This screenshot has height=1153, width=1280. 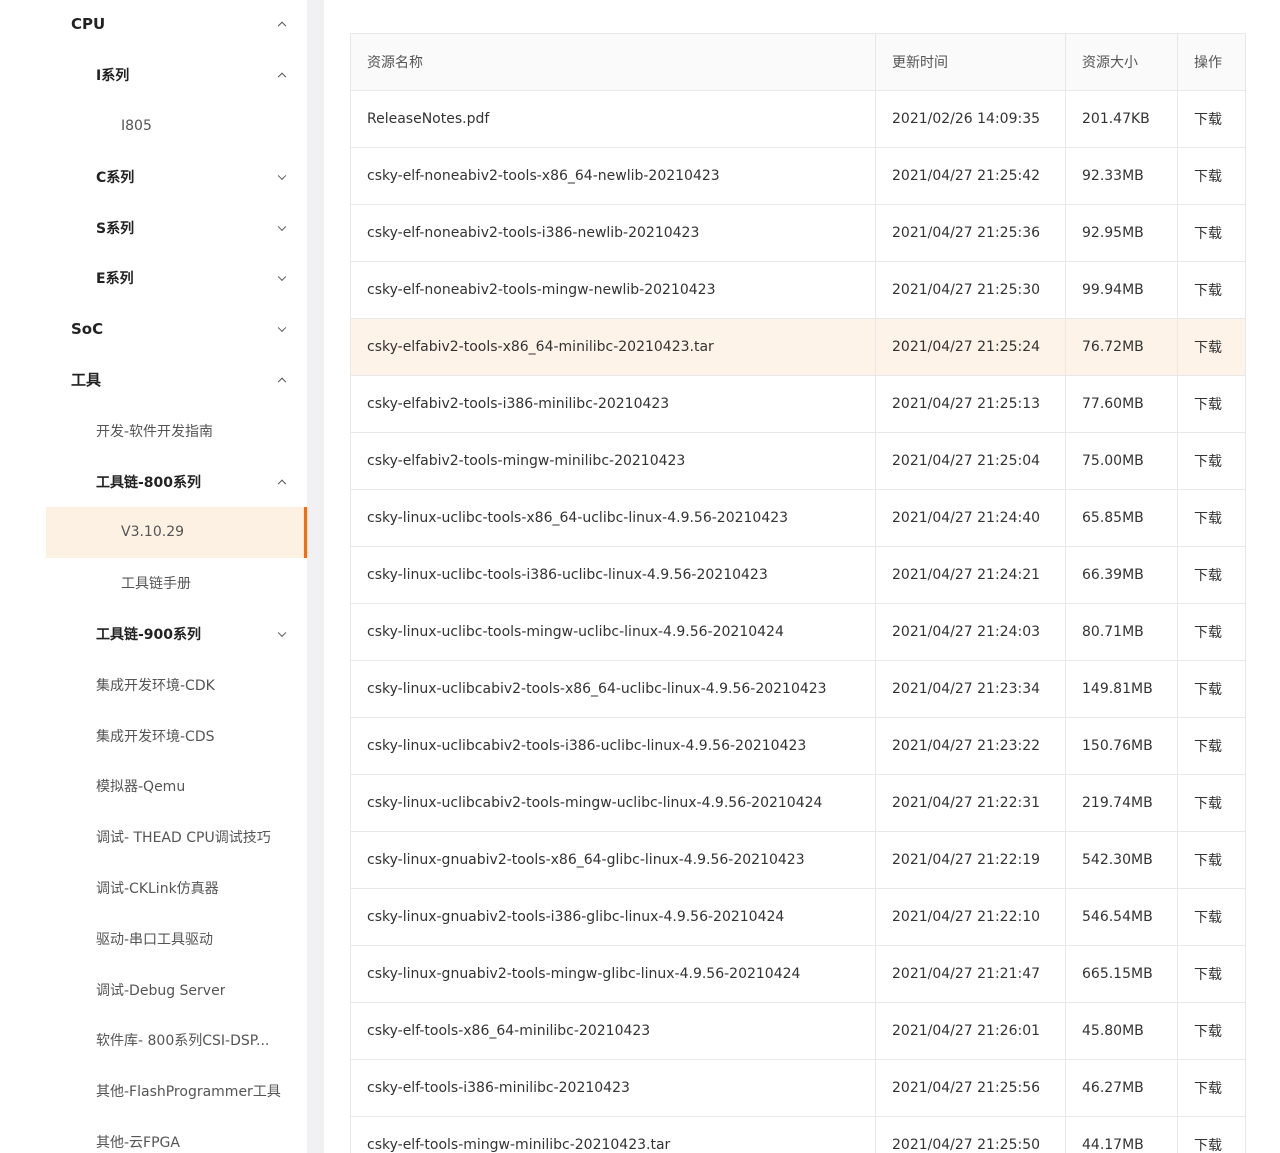 I want to click on sidebar-item: 调试-CKLink仿真器, so click(x=153, y=888).